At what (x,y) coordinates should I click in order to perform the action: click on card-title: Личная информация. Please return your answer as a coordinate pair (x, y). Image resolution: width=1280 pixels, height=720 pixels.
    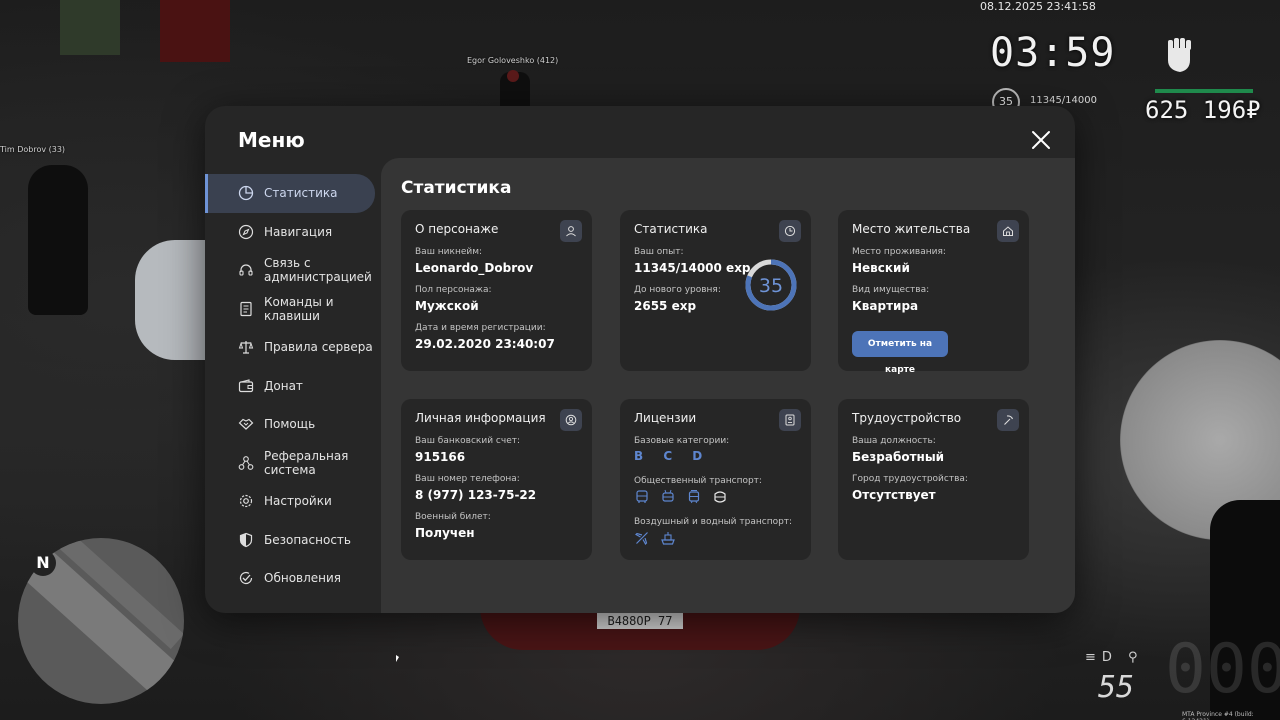
    Looking at the image, I should click on (480, 418).